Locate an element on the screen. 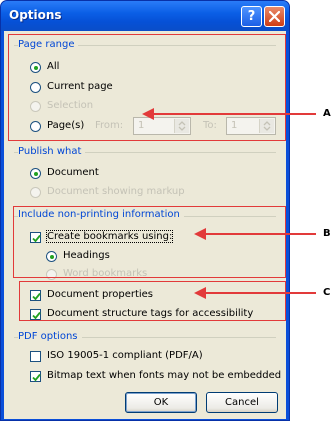 The width and height of the screenshot is (334, 421). arrow-a-icon is located at coordinates (229, 114).